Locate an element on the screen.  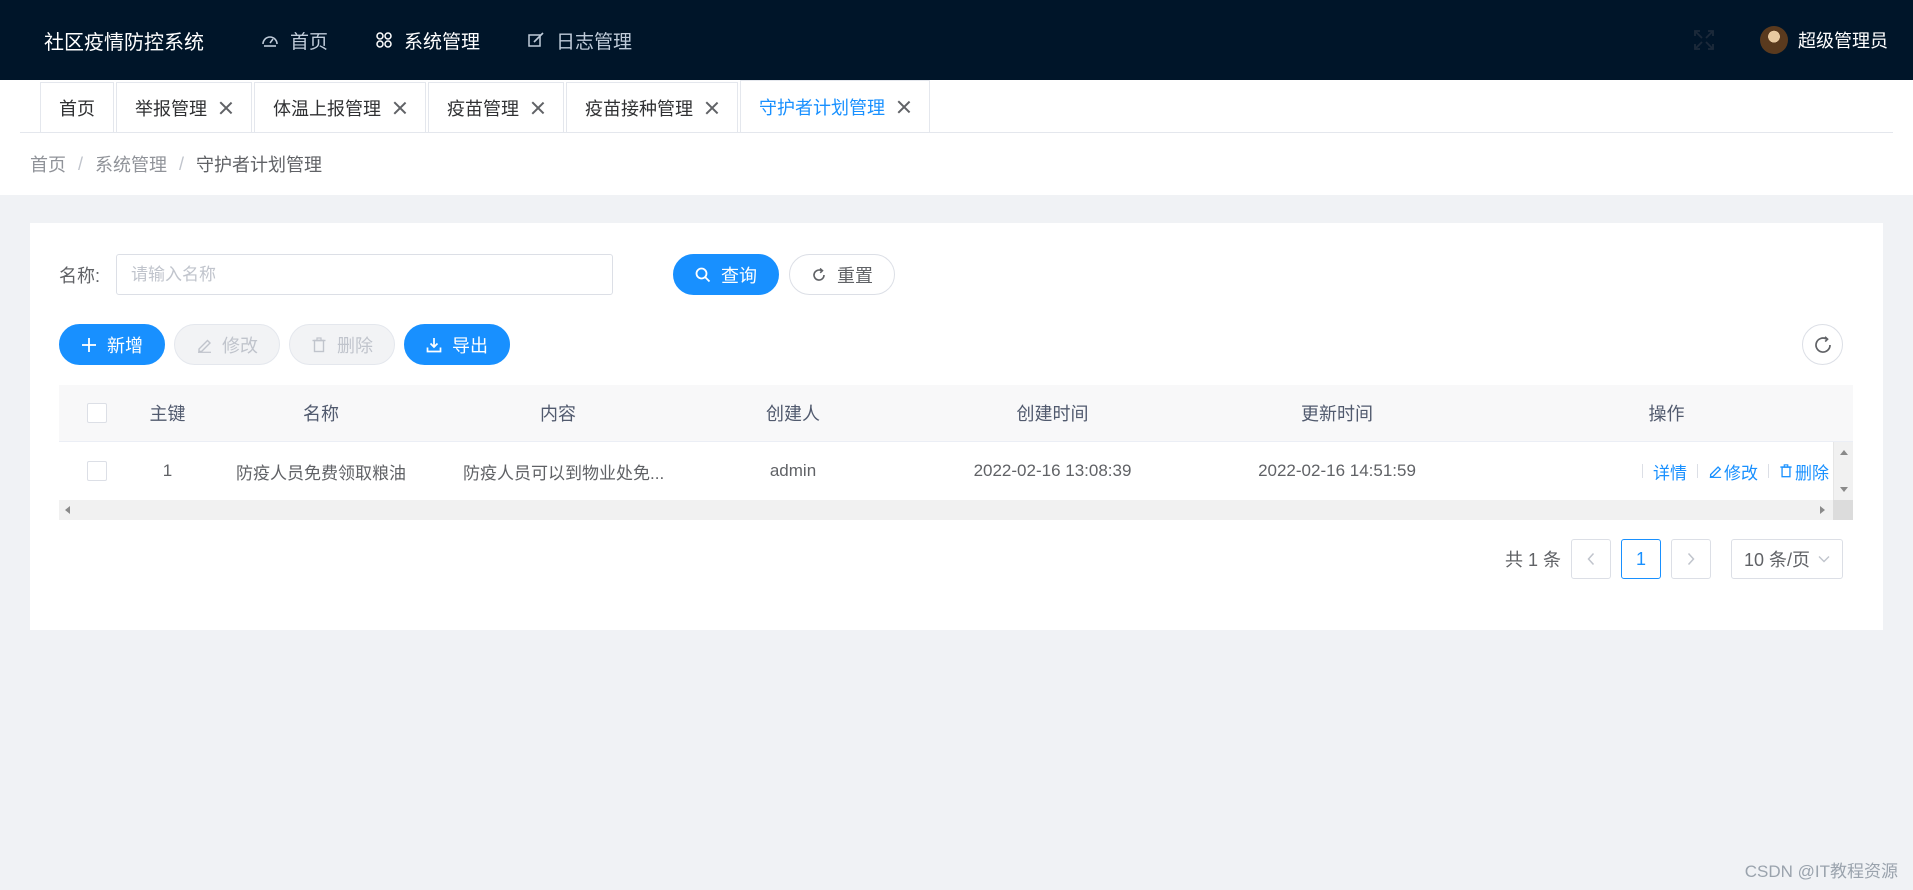
search-label: 名称: is located at coordinates (80, 275).